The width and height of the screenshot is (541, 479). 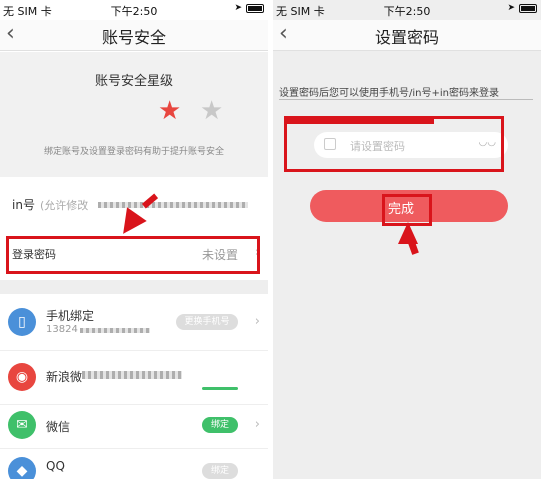 I want to click on wechat-label: 微信, so click(x=58, y=427).